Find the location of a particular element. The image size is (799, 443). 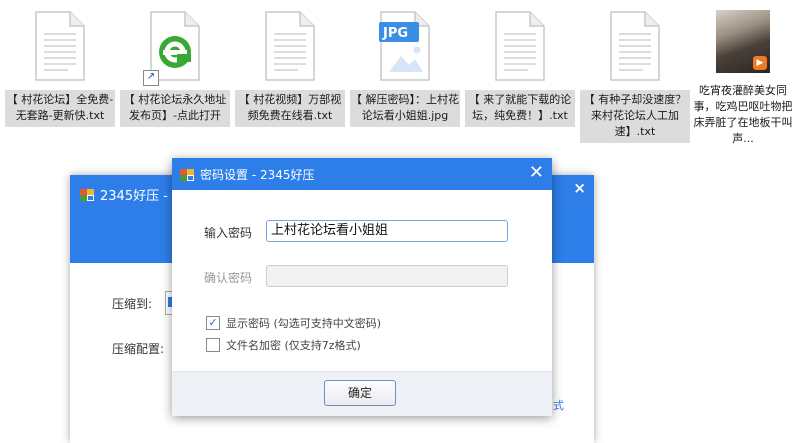

confirm-password-input is located at coordinates (387, 276).